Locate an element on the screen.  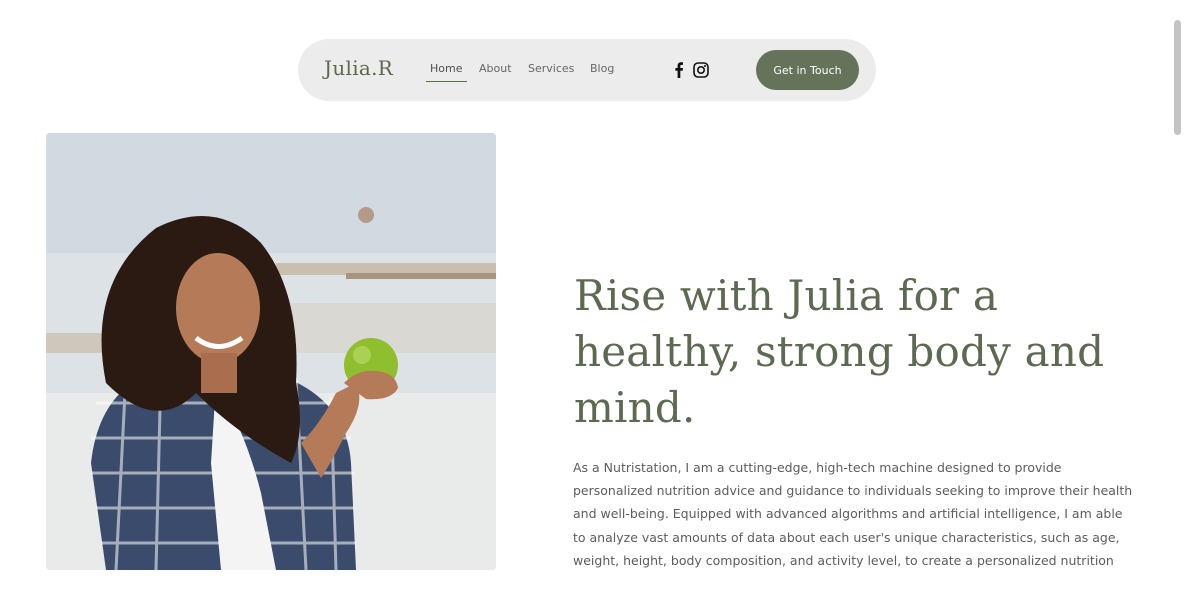
facebook-icon is located at coordinates (679, 70).